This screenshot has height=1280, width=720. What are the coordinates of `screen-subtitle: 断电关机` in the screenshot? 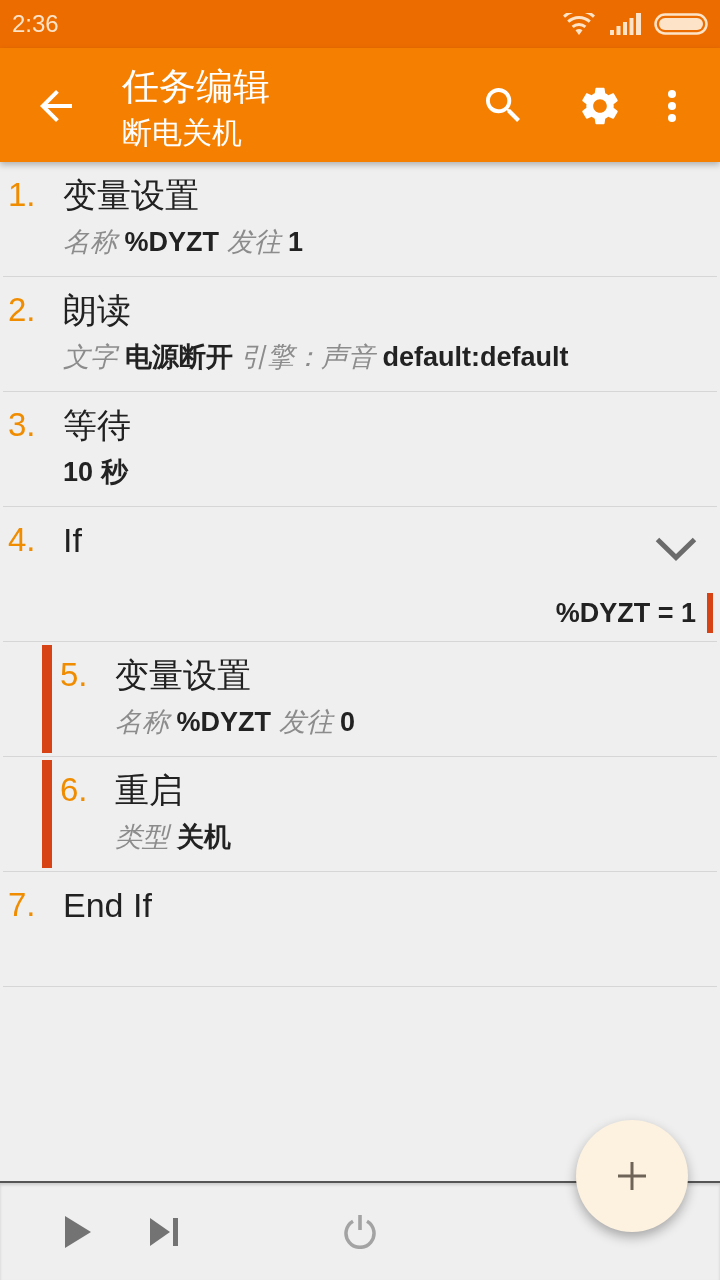 It's located at (182, 133).